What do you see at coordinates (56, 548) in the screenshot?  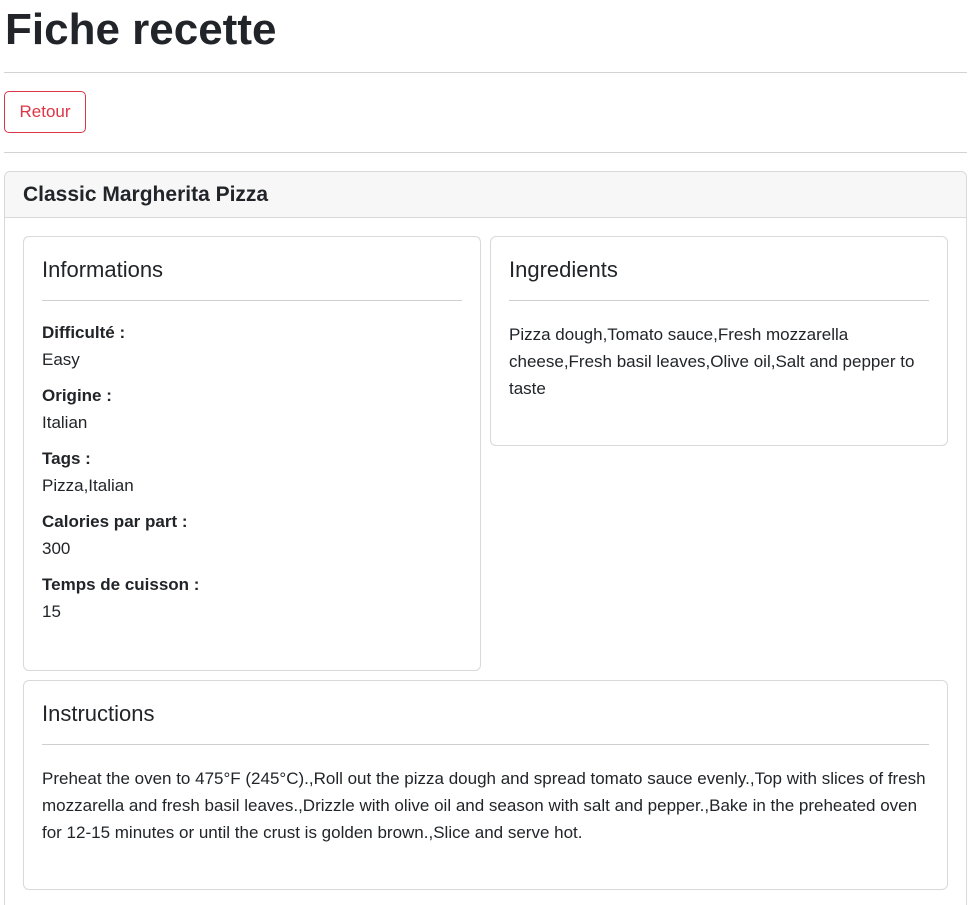 I see `calories-value: 300` at bounding box center [56, 548].